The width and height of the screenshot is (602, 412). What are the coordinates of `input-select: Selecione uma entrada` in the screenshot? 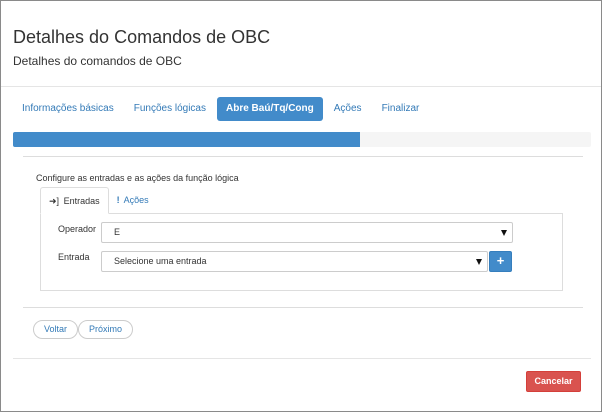 It's located at (294, 261).